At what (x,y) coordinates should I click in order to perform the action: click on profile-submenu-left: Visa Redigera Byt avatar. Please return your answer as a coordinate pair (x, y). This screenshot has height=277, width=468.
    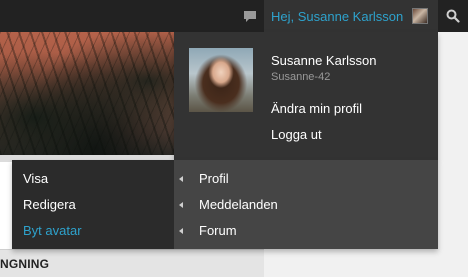
    Looking at the image, I should click on (93, 204).